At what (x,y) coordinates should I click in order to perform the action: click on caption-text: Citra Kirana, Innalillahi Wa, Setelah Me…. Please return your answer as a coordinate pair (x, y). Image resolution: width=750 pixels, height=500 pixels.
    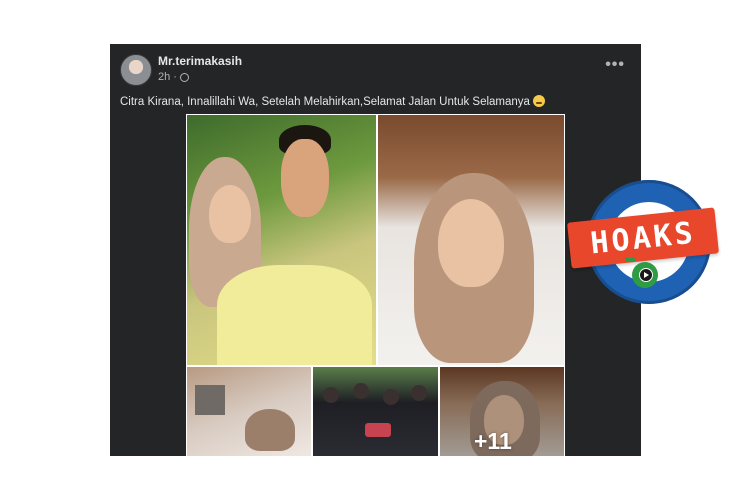
    Looking at the image, I should click on (325, 102).